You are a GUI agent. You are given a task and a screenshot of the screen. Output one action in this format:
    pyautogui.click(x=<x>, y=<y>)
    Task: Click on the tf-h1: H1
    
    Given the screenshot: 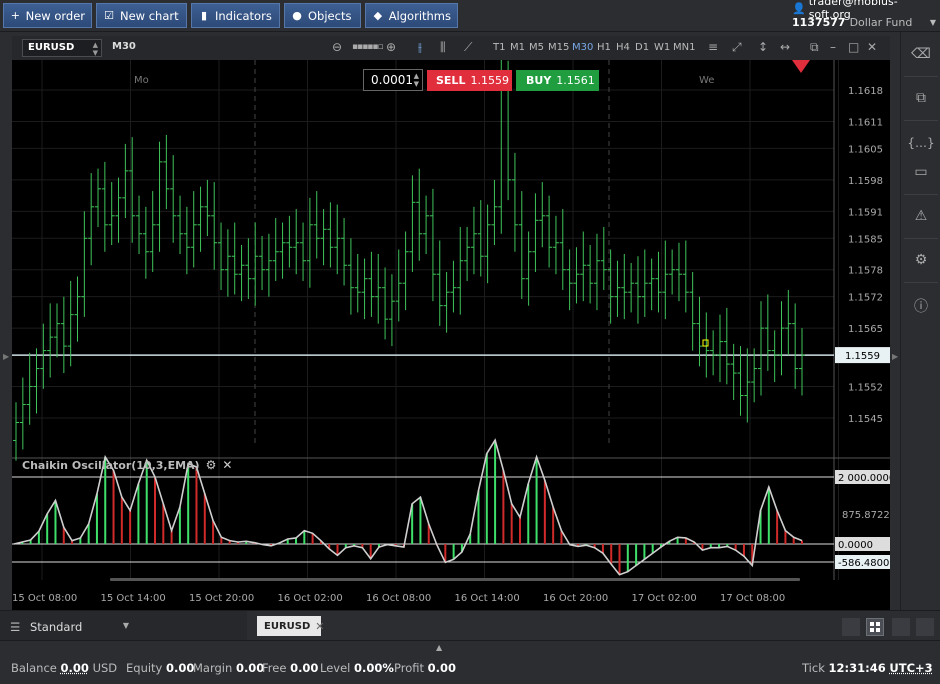 What is the action you would take?
    pyautogui.click(x=604, y=47)
    